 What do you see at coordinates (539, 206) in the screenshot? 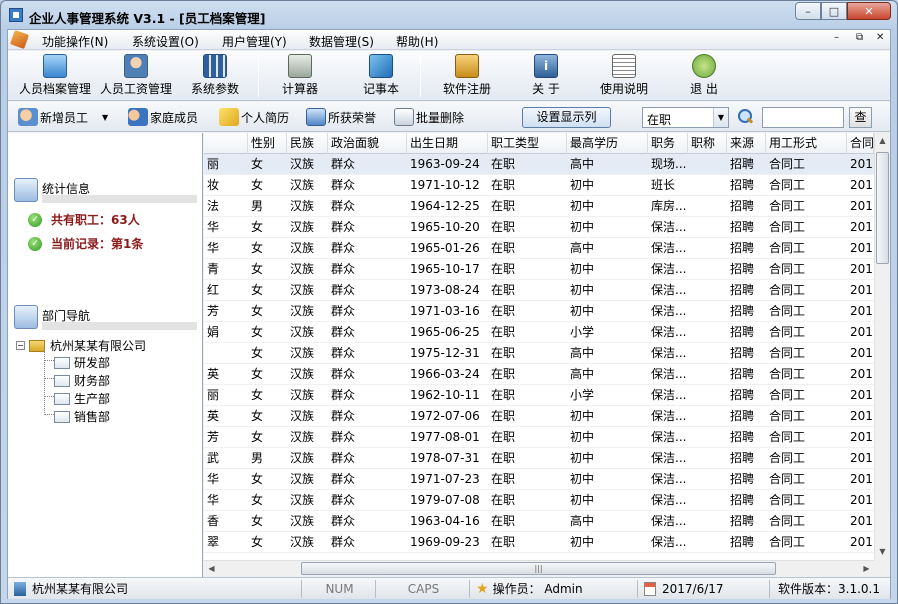
I see `table-row: 法 男 汉族 群众 1964-12-25 在职 初中 库房... 招聘 合同工 201` at bounding box center [539, 206].